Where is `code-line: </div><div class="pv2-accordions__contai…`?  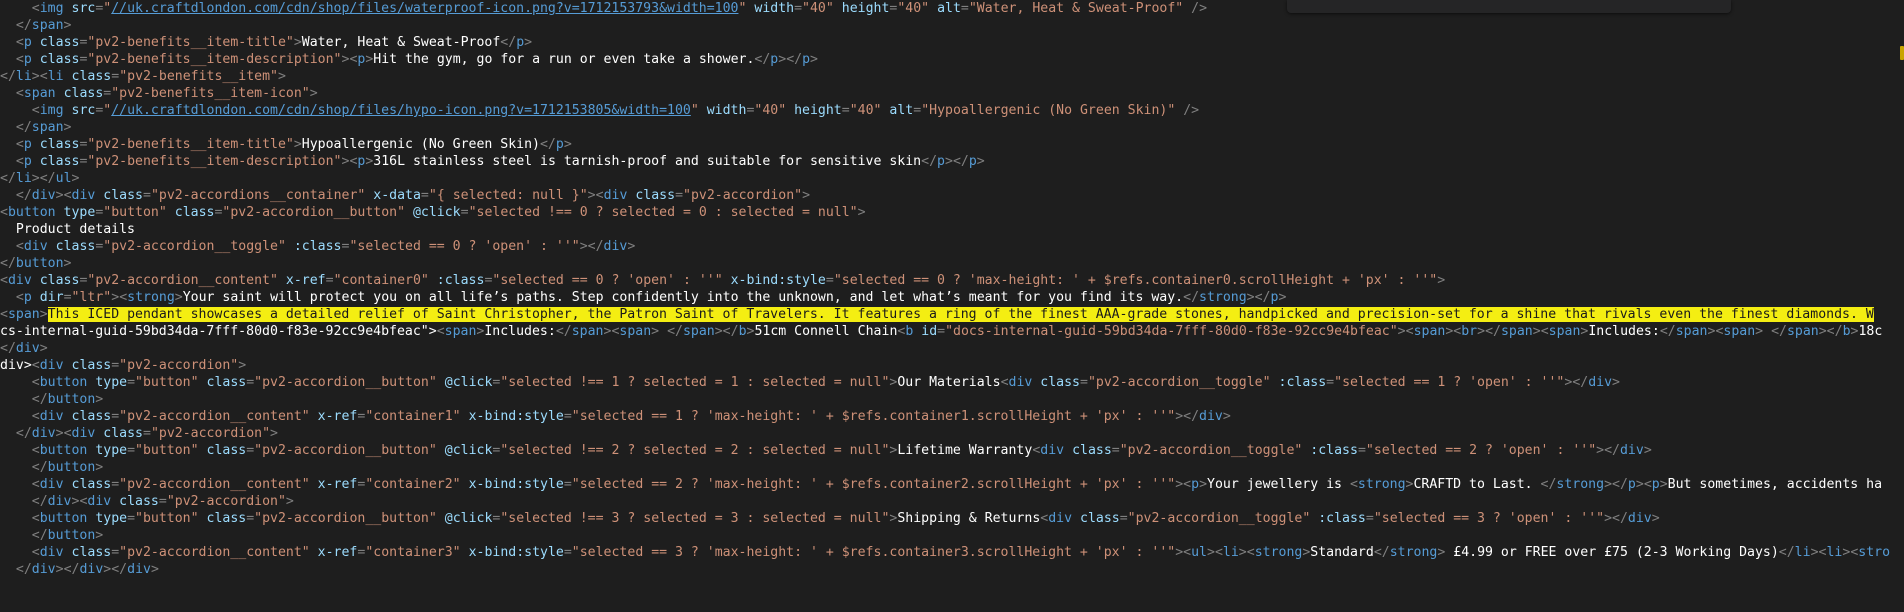
code-line: </div><div class="pv2-accordions__contai… is located at coordinates (413, 195).